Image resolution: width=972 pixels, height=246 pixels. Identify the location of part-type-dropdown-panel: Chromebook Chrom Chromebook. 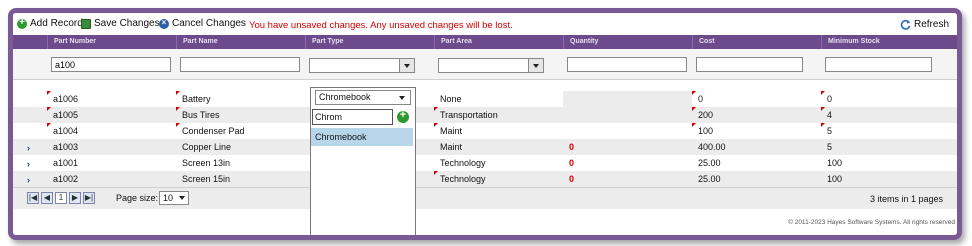
(363, 161).